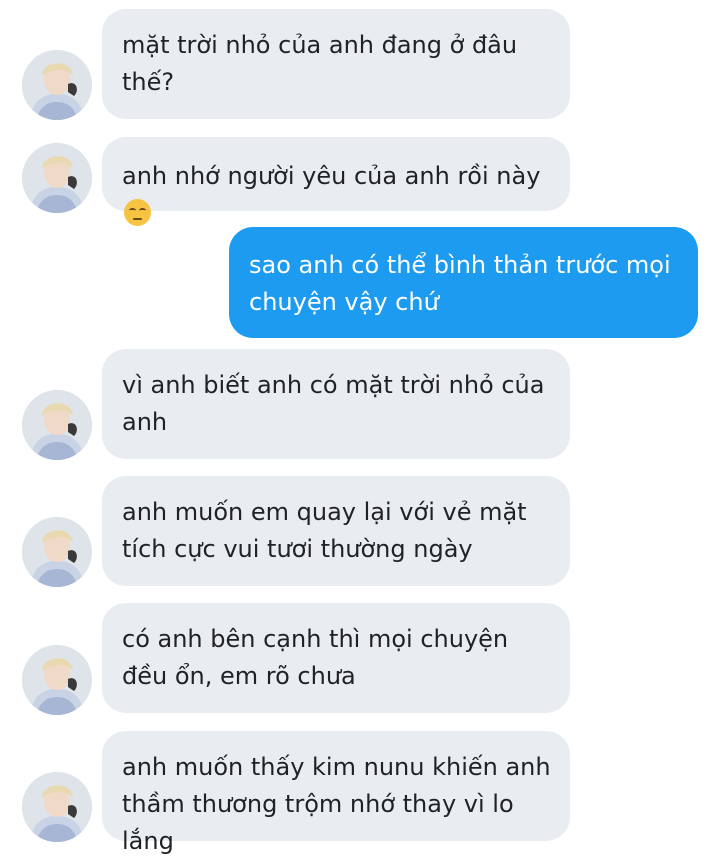 This screenshot has width=719, height=860. Describe the element at coordinates (331, 176) in the screenshot. I see `message-text: anh nhớ người yêu của anh rồi này` at that location.